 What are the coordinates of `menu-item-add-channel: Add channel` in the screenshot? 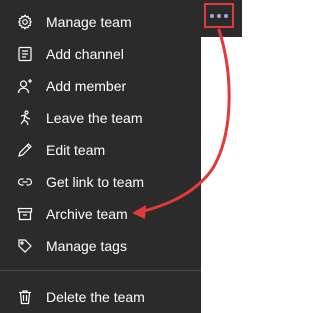 It's located at (100, 53).